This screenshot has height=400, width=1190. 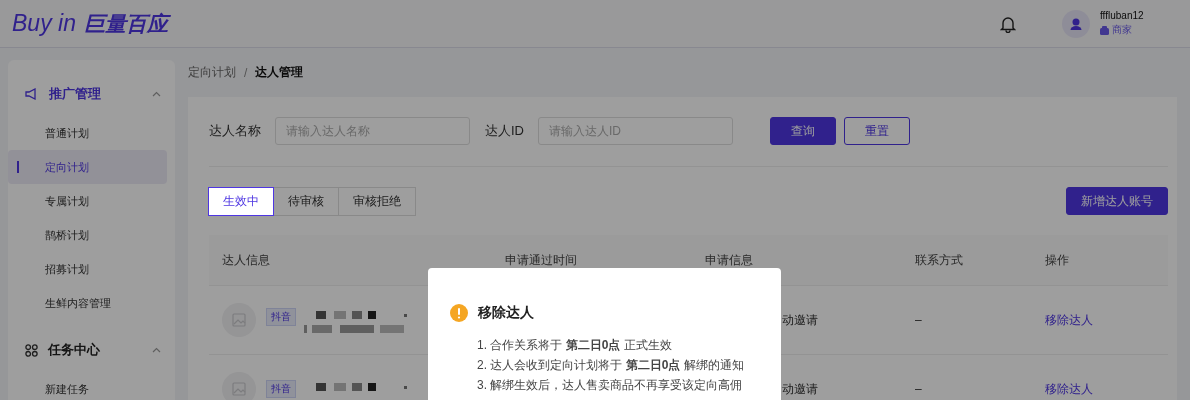 I want to click on logo-text: Buy in, so click(x=44, y=23).